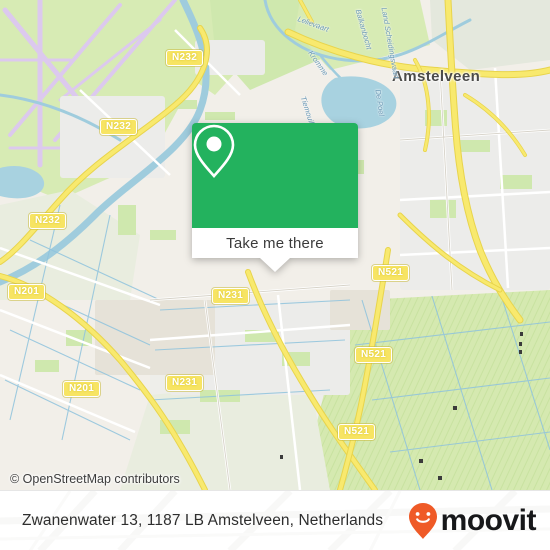 The image size is (550, 550). I want to click on popup-cta-button: Take me there, so click(275, 243).